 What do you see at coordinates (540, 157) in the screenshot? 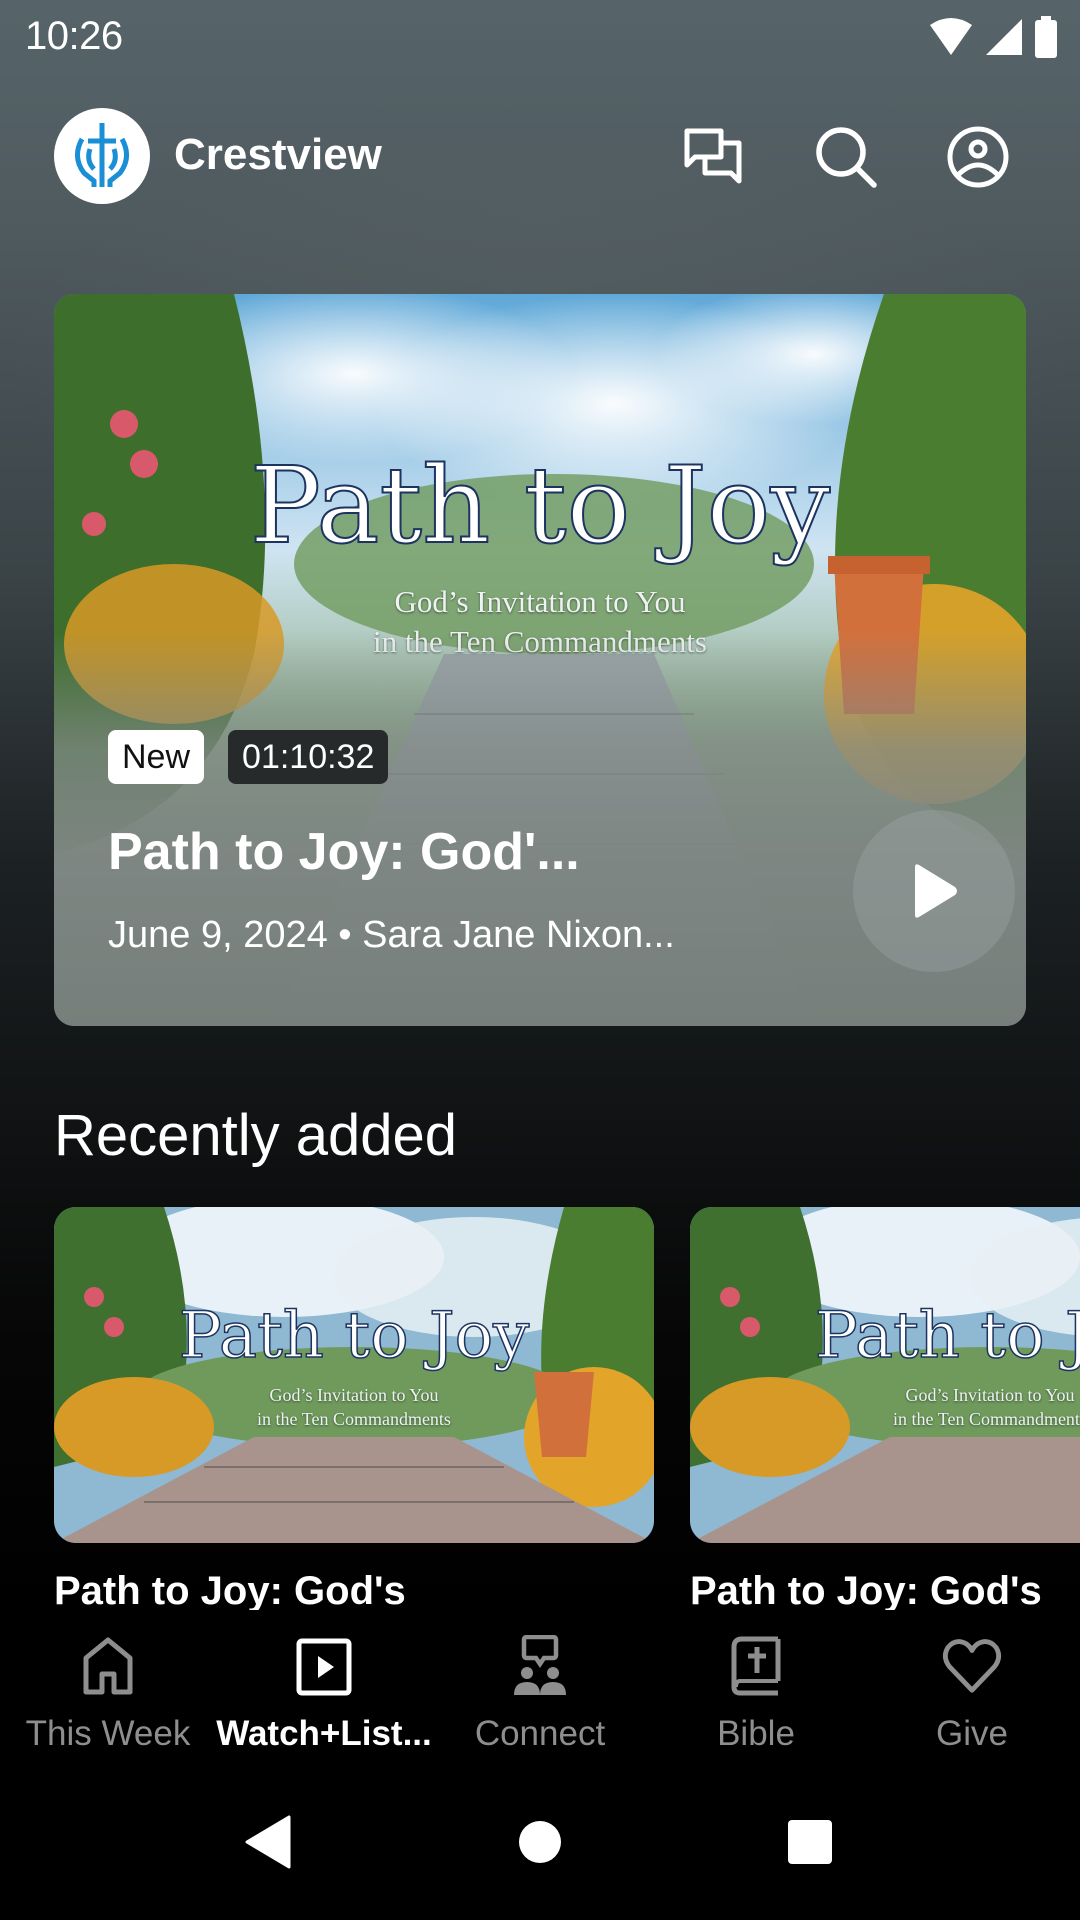
I see `app-bar: Crestview` at bounding box center [540, 157].